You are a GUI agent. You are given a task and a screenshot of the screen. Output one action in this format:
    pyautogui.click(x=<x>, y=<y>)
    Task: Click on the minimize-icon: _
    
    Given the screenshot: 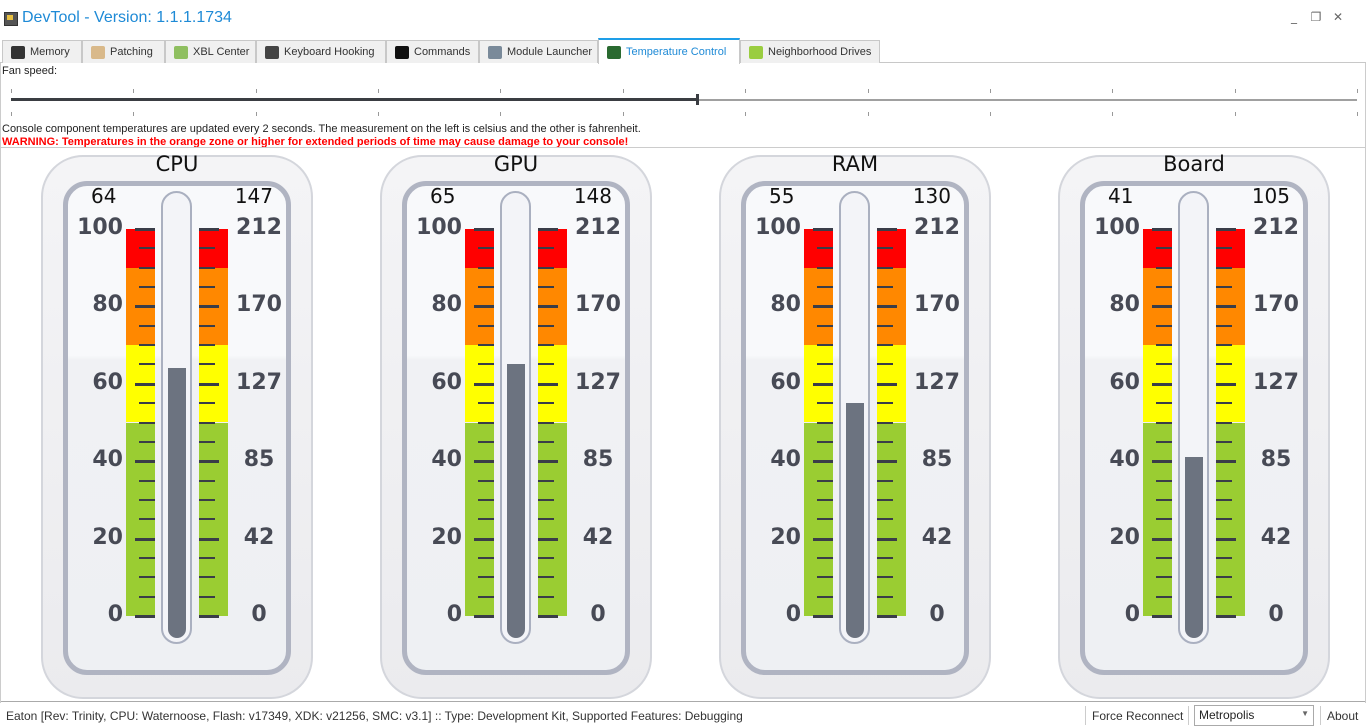 What is the action you would take?
    pyautogui.click(x=1294, y=17)
    